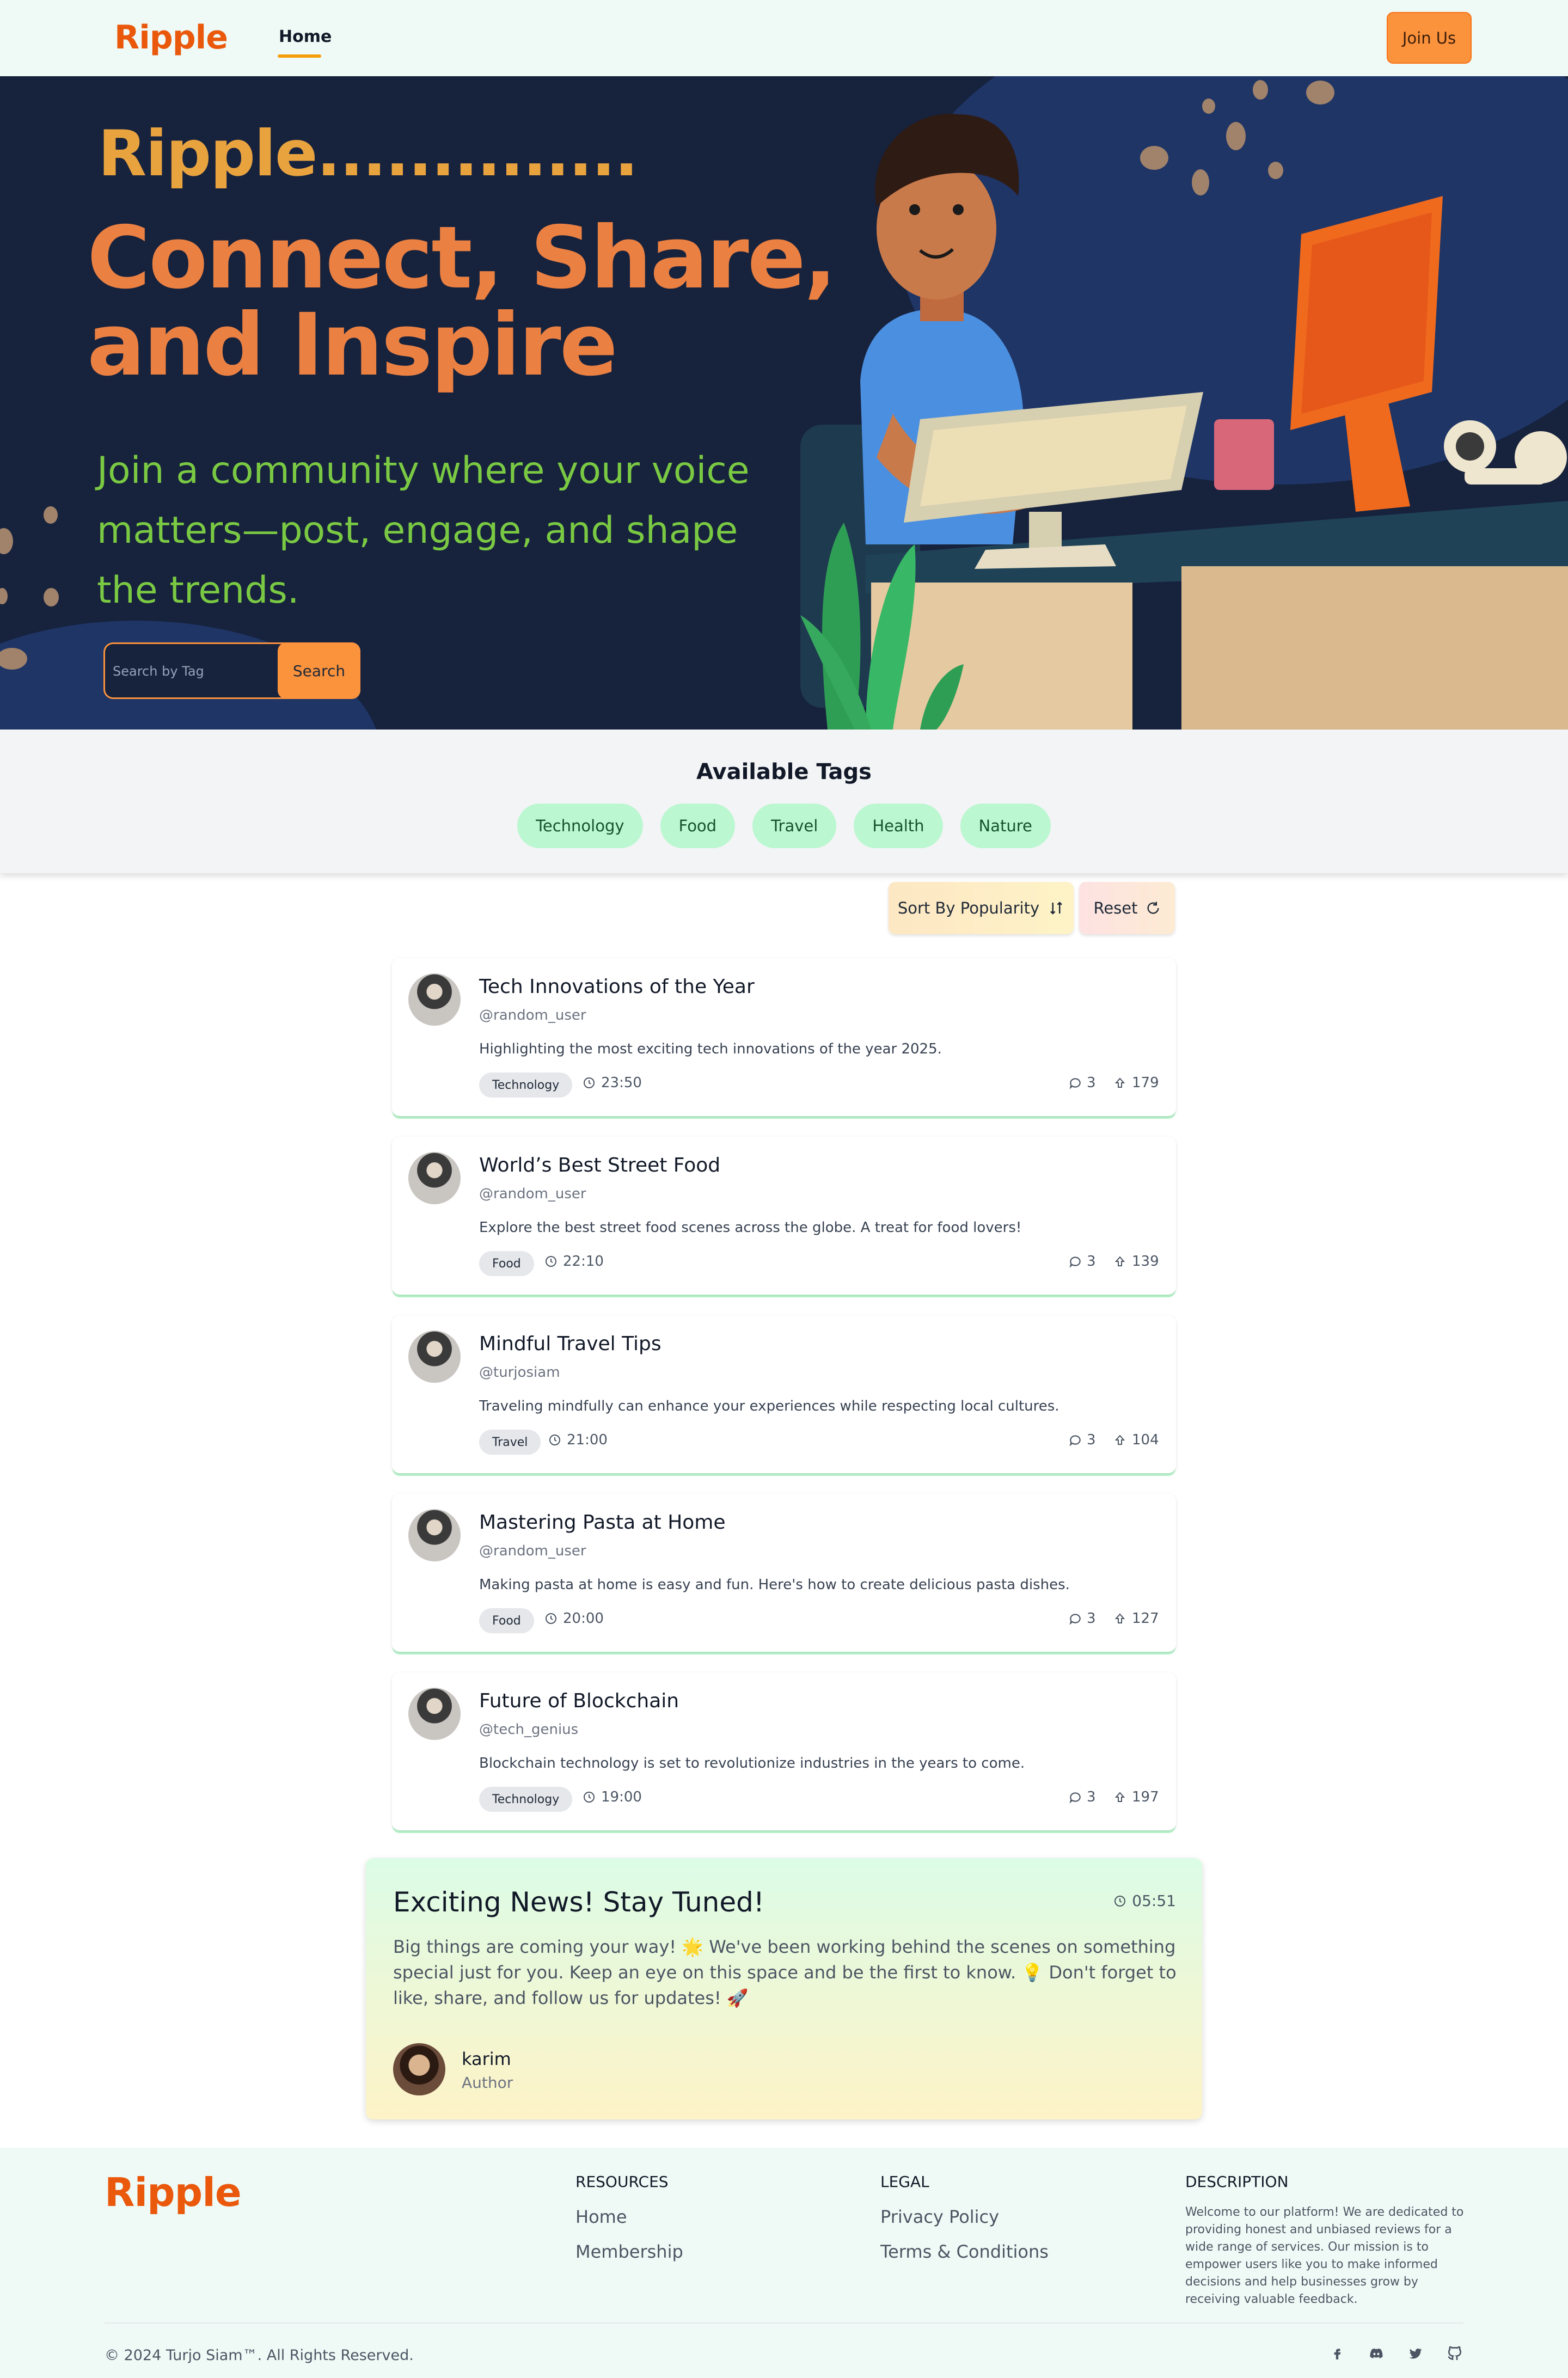 The width and height of the screenshot is (1568, 2378). I want to click on post-title: Tech Innovations of the Year, so click(617, 987).